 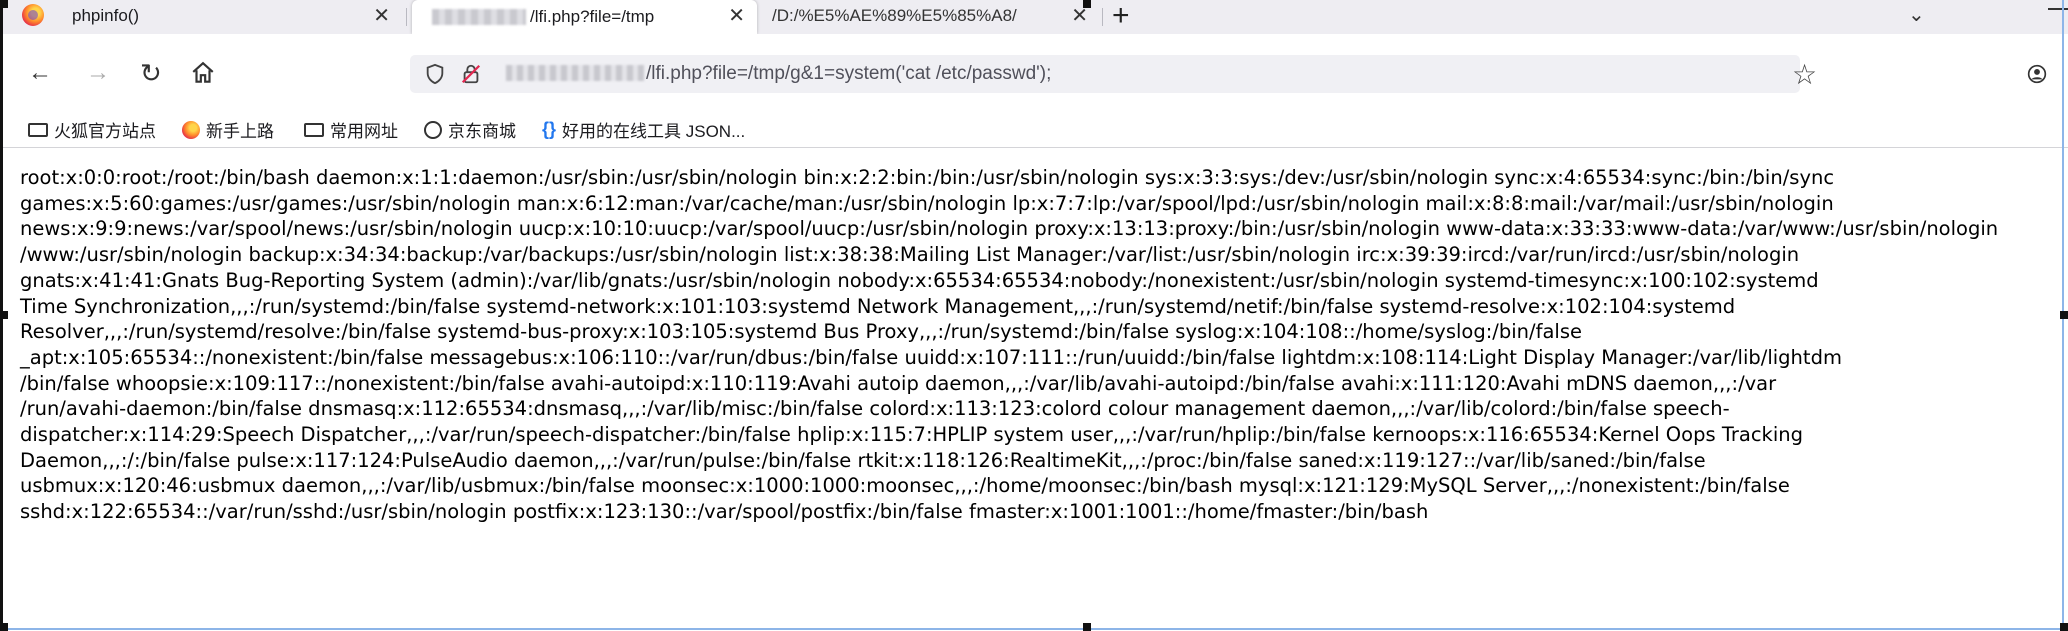 What do you see at coordinates (471, 74) in the screenshot?
I see `insecure-lock-icon` at bounding box center [471, 74].